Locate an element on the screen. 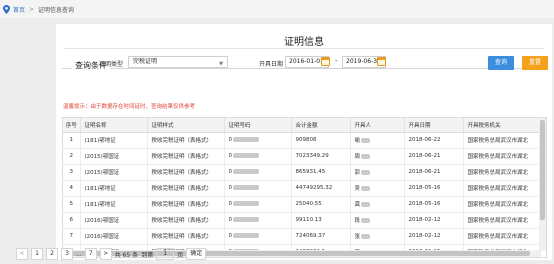  column-header-date: 开具日期 is located at coordinates (434, 125).